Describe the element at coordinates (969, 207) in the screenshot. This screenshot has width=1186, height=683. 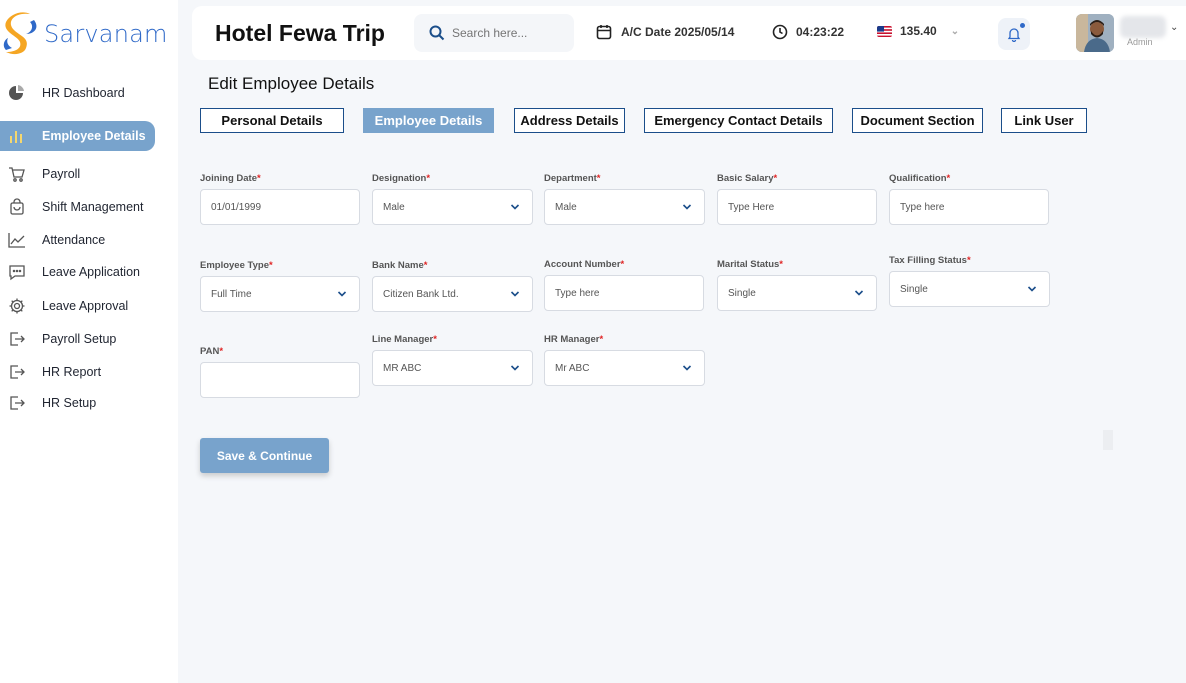
I see `qualification-input: Type here` at that location.